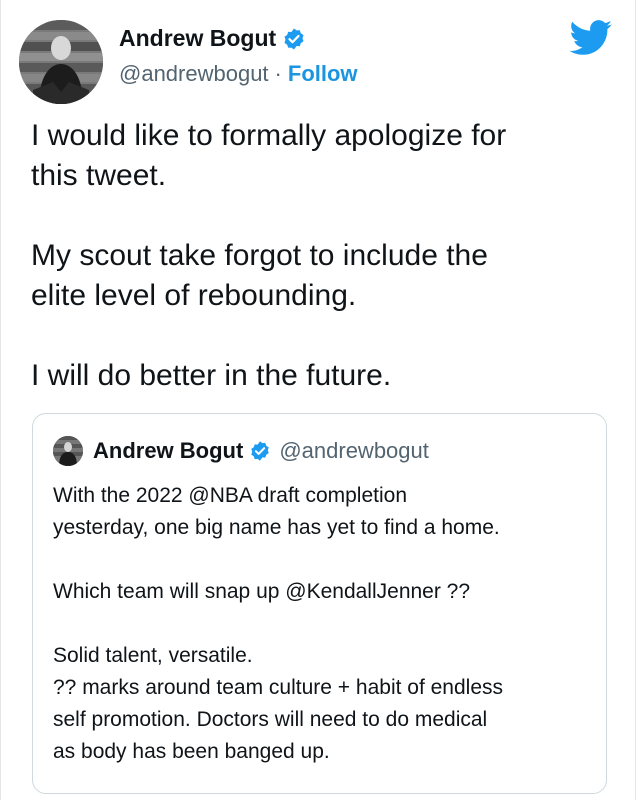  Describe the element at coordinates (269, 135) in the screenshot. I see `tweet-line: I would like to formally apologize for` at that location.